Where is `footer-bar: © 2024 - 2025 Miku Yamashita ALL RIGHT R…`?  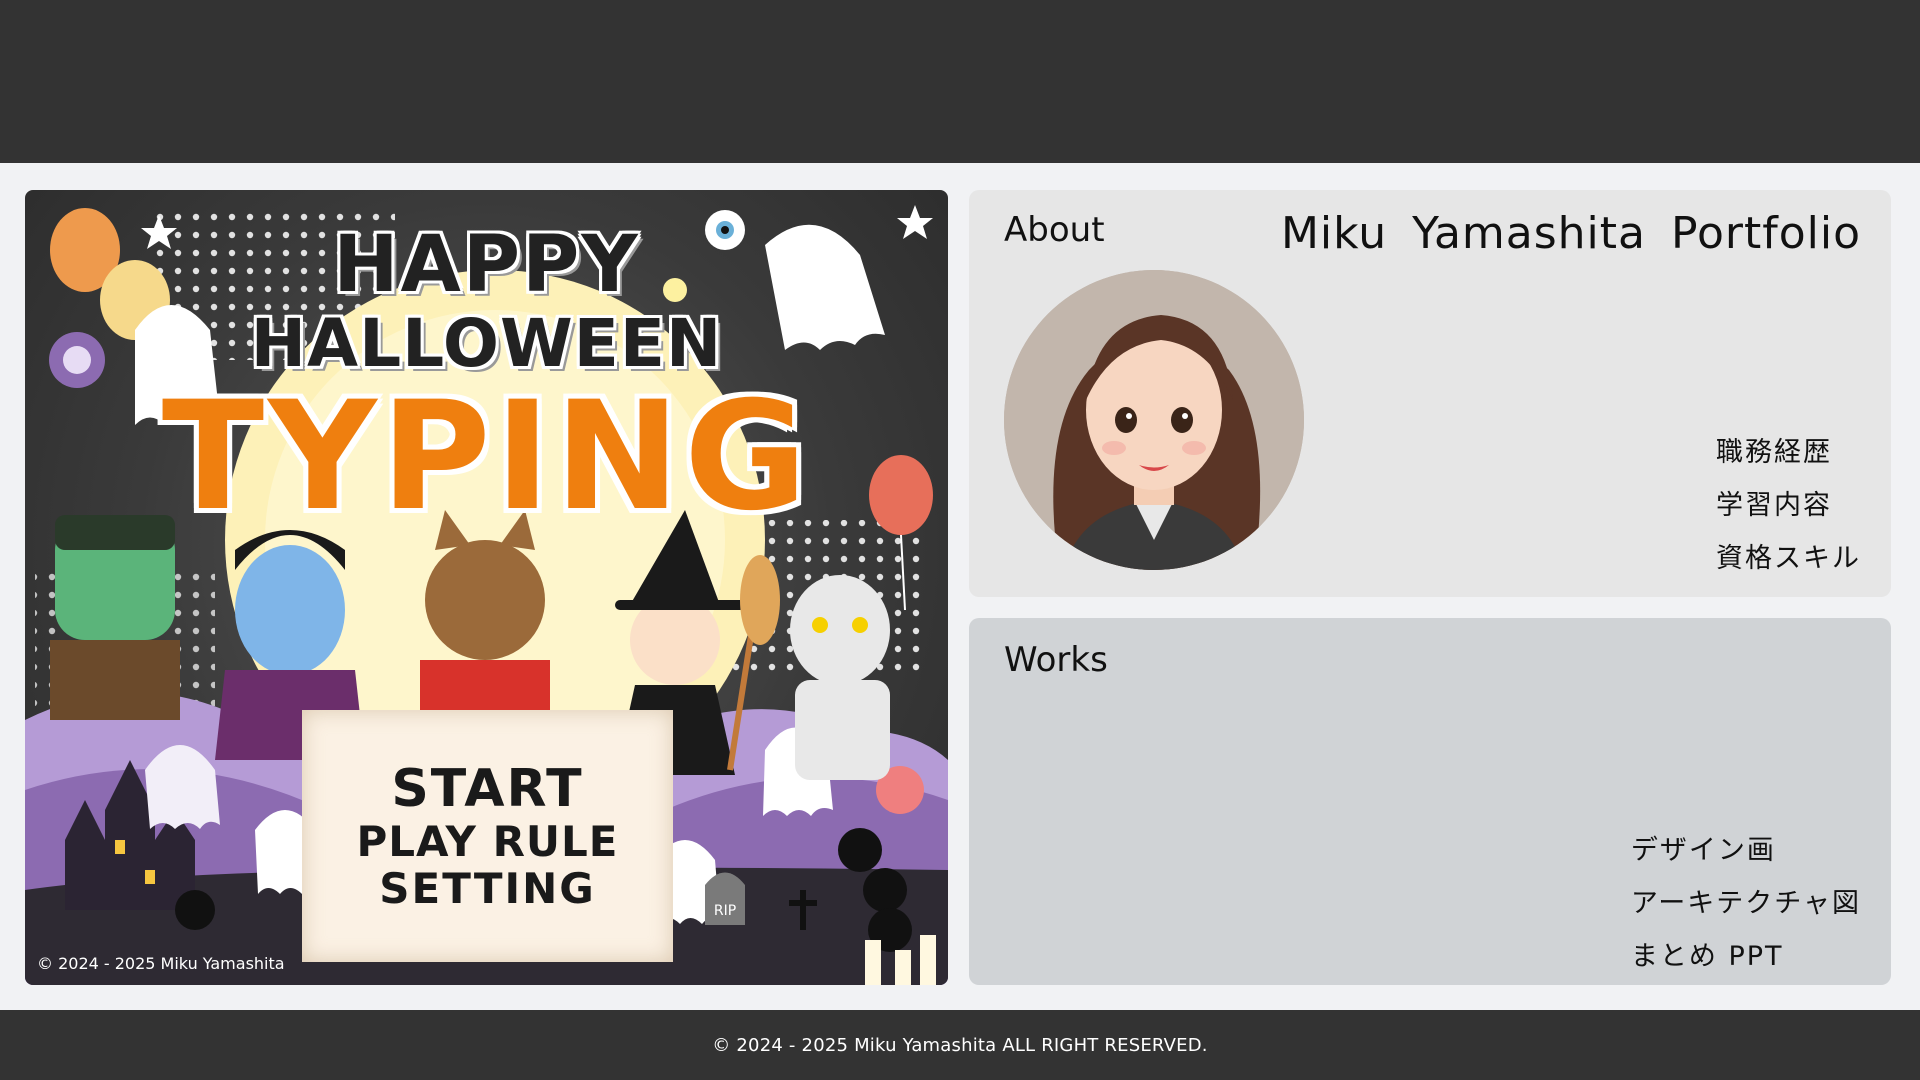 footer-bar: © 2024 - 2025 Miku Yamashita ALL RIGHT R… is located at coordinates (960, 1045).